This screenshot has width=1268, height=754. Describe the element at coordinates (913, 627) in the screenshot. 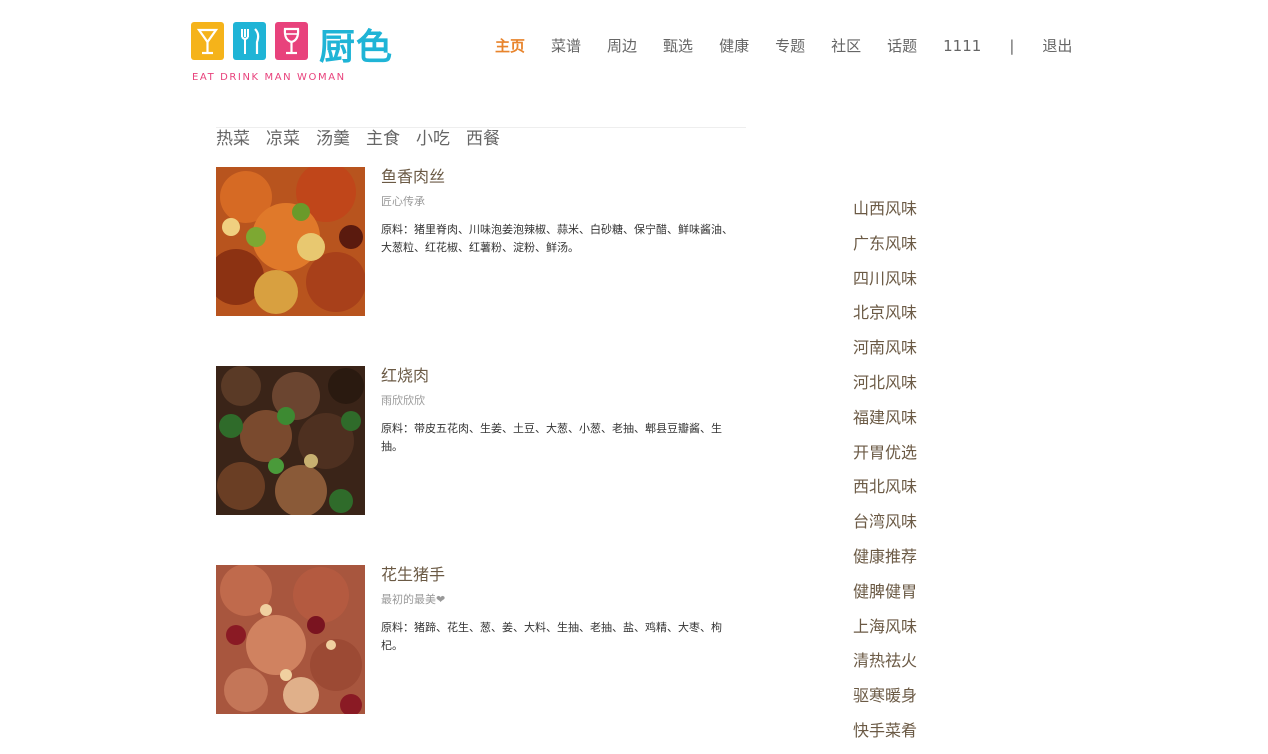

I see `flavor-link: 上海风味` at that location.